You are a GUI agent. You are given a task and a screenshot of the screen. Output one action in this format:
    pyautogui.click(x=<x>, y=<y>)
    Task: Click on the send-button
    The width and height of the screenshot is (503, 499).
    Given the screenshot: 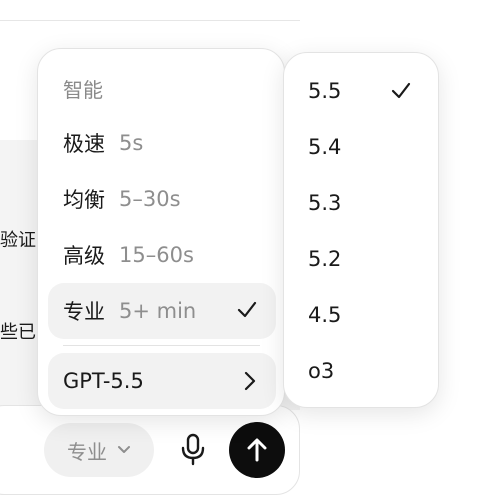 What is the action you would take?
    pyautogui.click(x=257, y=450)
    